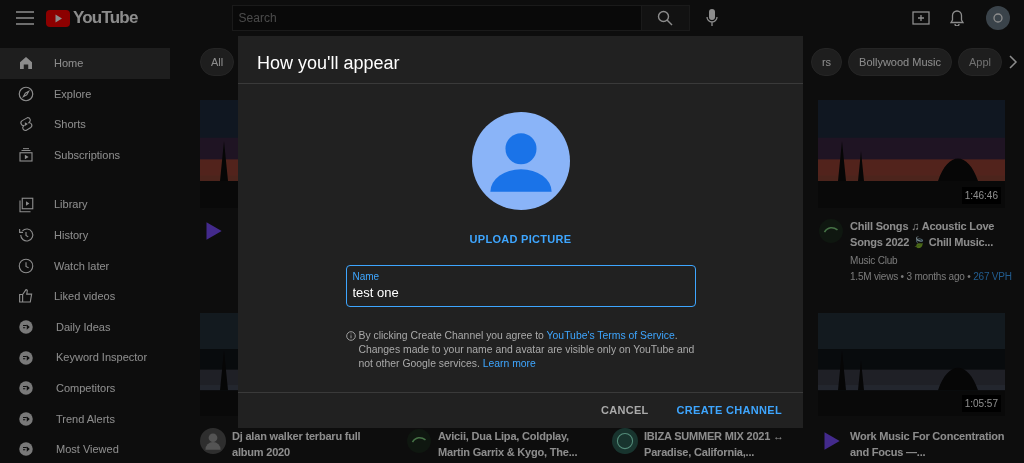  I want to click on sidebar-item: Keyword Inspector, so click(85, 357).